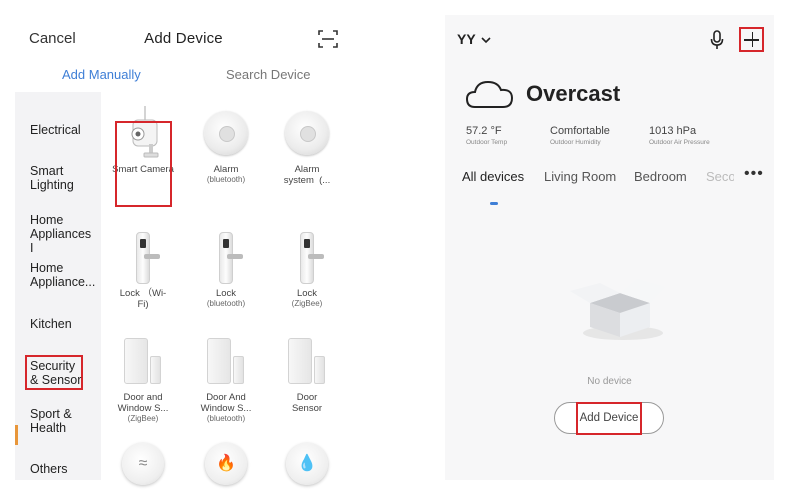 This screenshot has height=500, width=788. I want to click on tab-all-devices: All devices, so click(493, 176).